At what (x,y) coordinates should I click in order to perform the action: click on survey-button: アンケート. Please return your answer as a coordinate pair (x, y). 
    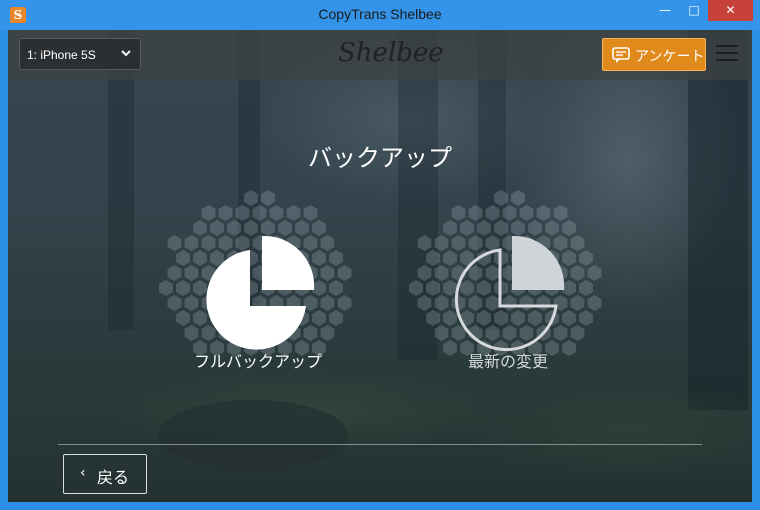
    Looking at the image, I should click on (654, 54).